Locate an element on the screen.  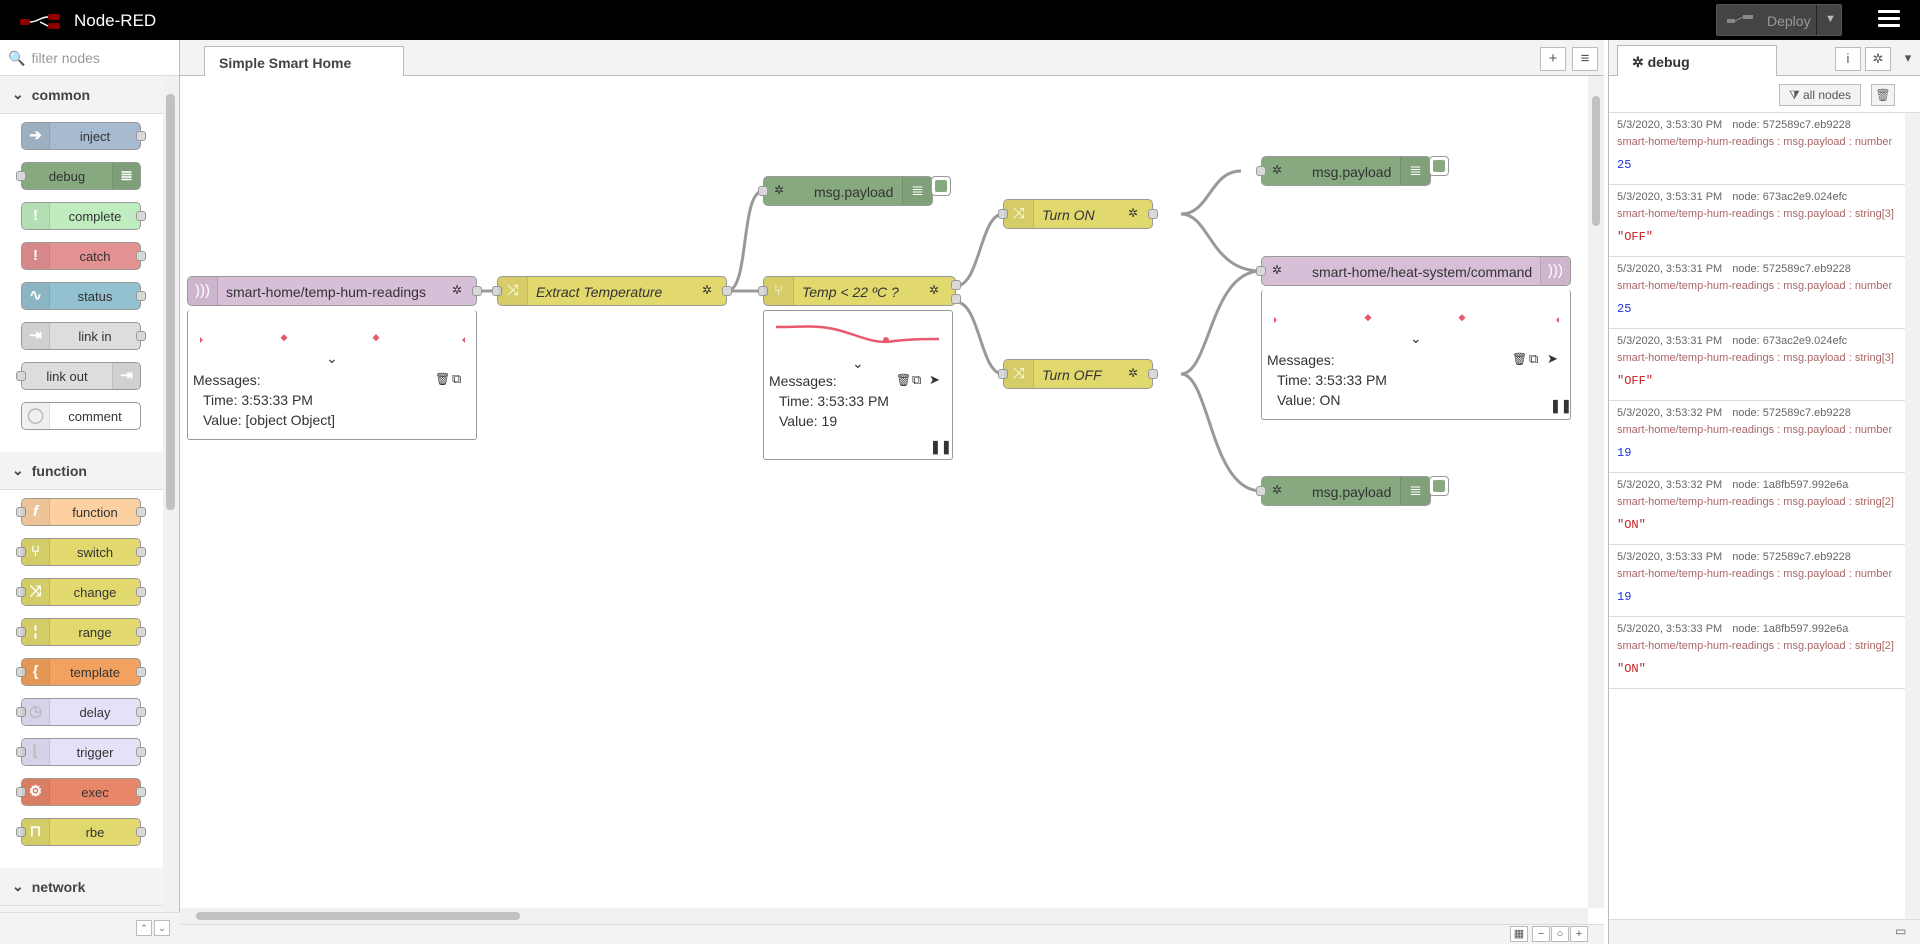
palette-scrollbar is located at coordinates (170, 494).